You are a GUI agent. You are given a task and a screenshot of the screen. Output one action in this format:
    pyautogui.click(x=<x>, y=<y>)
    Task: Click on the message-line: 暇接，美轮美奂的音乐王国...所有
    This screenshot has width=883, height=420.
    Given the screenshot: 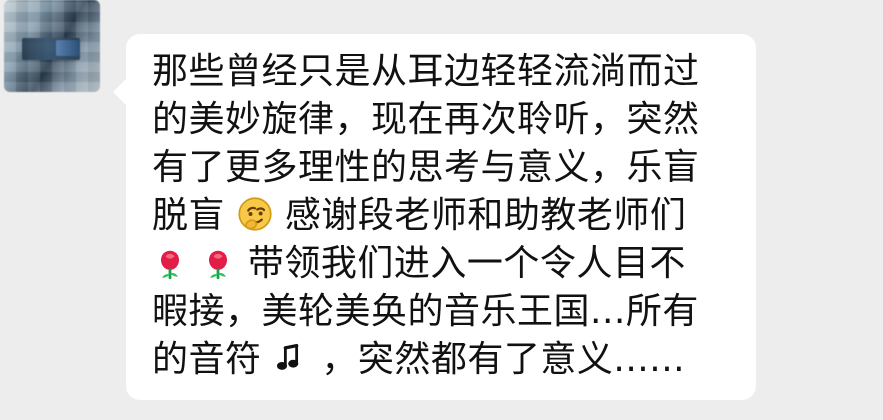 What is the action you would take?
    pyautogui.click(x=447, y=312)
    